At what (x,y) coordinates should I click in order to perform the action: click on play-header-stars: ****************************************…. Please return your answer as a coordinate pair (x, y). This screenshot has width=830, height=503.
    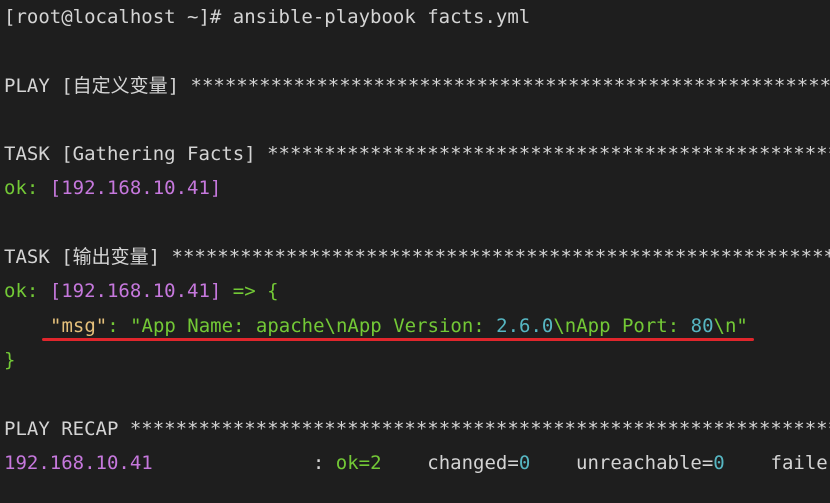
    Looking at the image, I should click on (510, 85).